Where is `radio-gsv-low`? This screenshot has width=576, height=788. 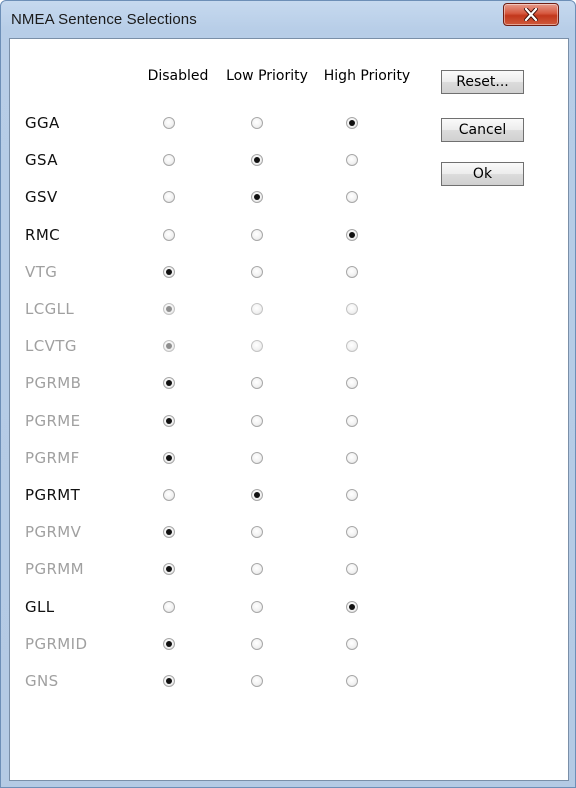
radio-gsv-low is located at coordinates (257, 197).